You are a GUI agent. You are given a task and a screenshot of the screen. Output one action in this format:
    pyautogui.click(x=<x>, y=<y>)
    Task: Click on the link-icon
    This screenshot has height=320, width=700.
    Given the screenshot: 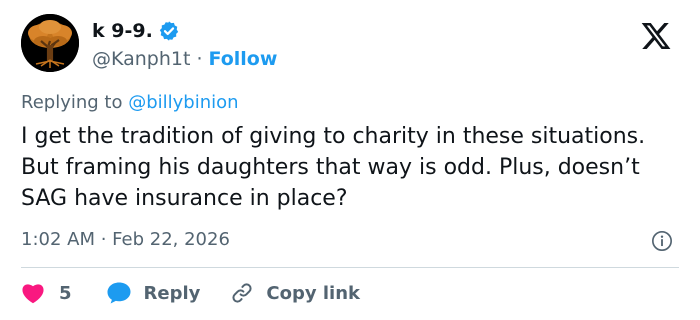 What is the action you would take?
    pyautogui.click(x=242, y=293)
    